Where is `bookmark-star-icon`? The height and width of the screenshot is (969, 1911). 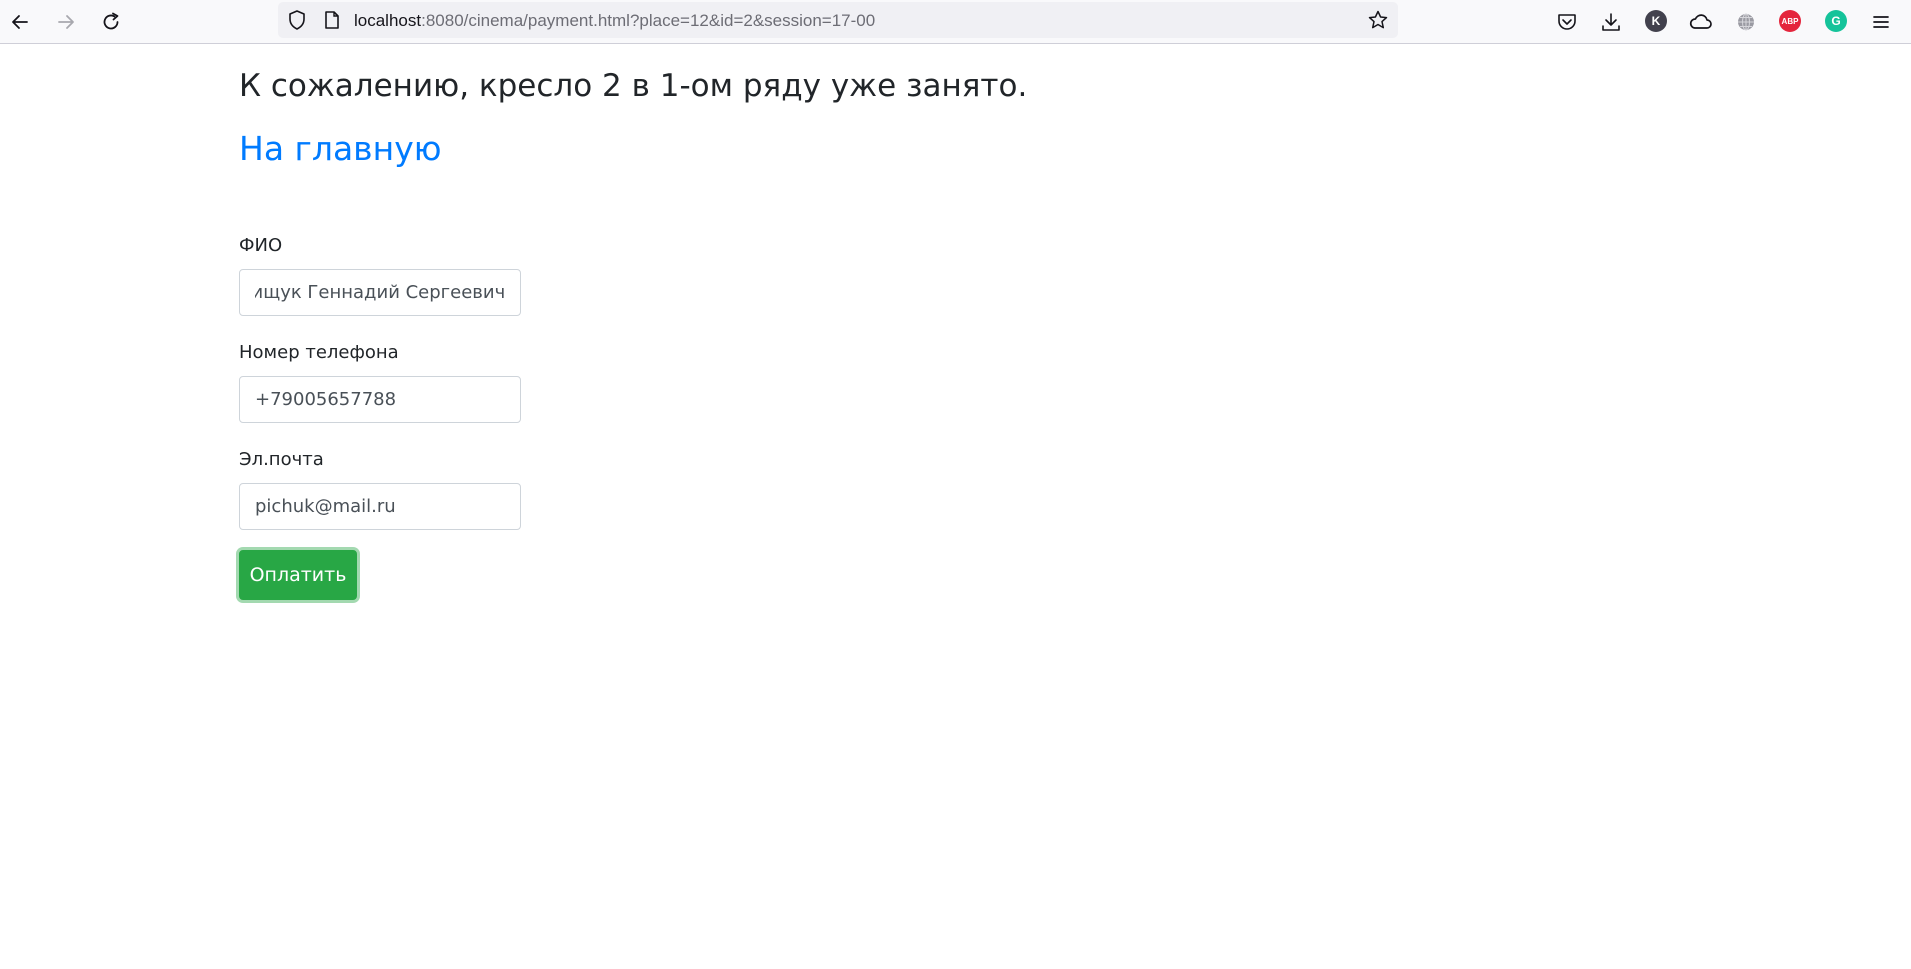 bookmark-star-icon is located at coordinates (1378, 22).